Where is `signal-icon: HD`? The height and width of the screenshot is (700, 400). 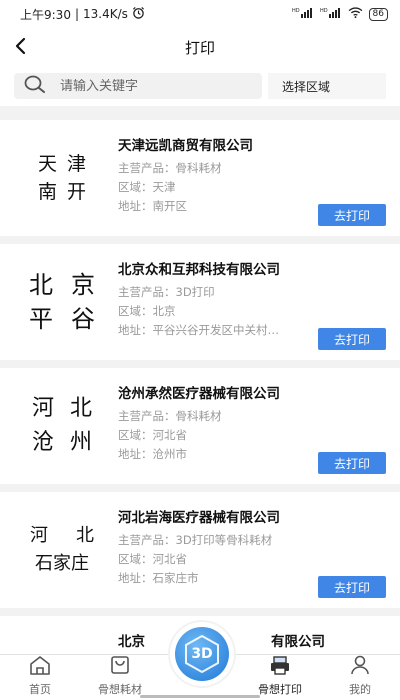 signal-icon: HD is located at coordinates (303, 14).